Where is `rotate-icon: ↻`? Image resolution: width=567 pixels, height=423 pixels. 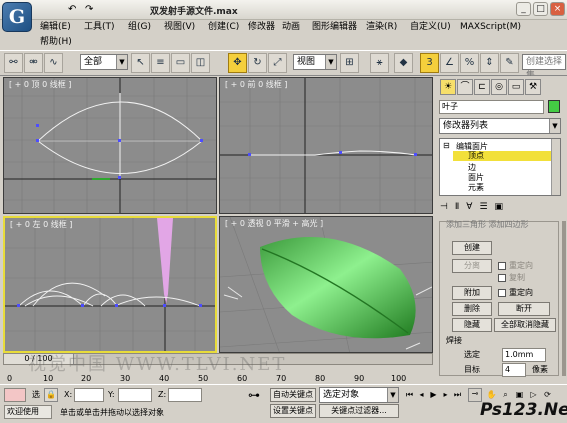 rotate-icon: ↻ is located at coordinates (257, 63).